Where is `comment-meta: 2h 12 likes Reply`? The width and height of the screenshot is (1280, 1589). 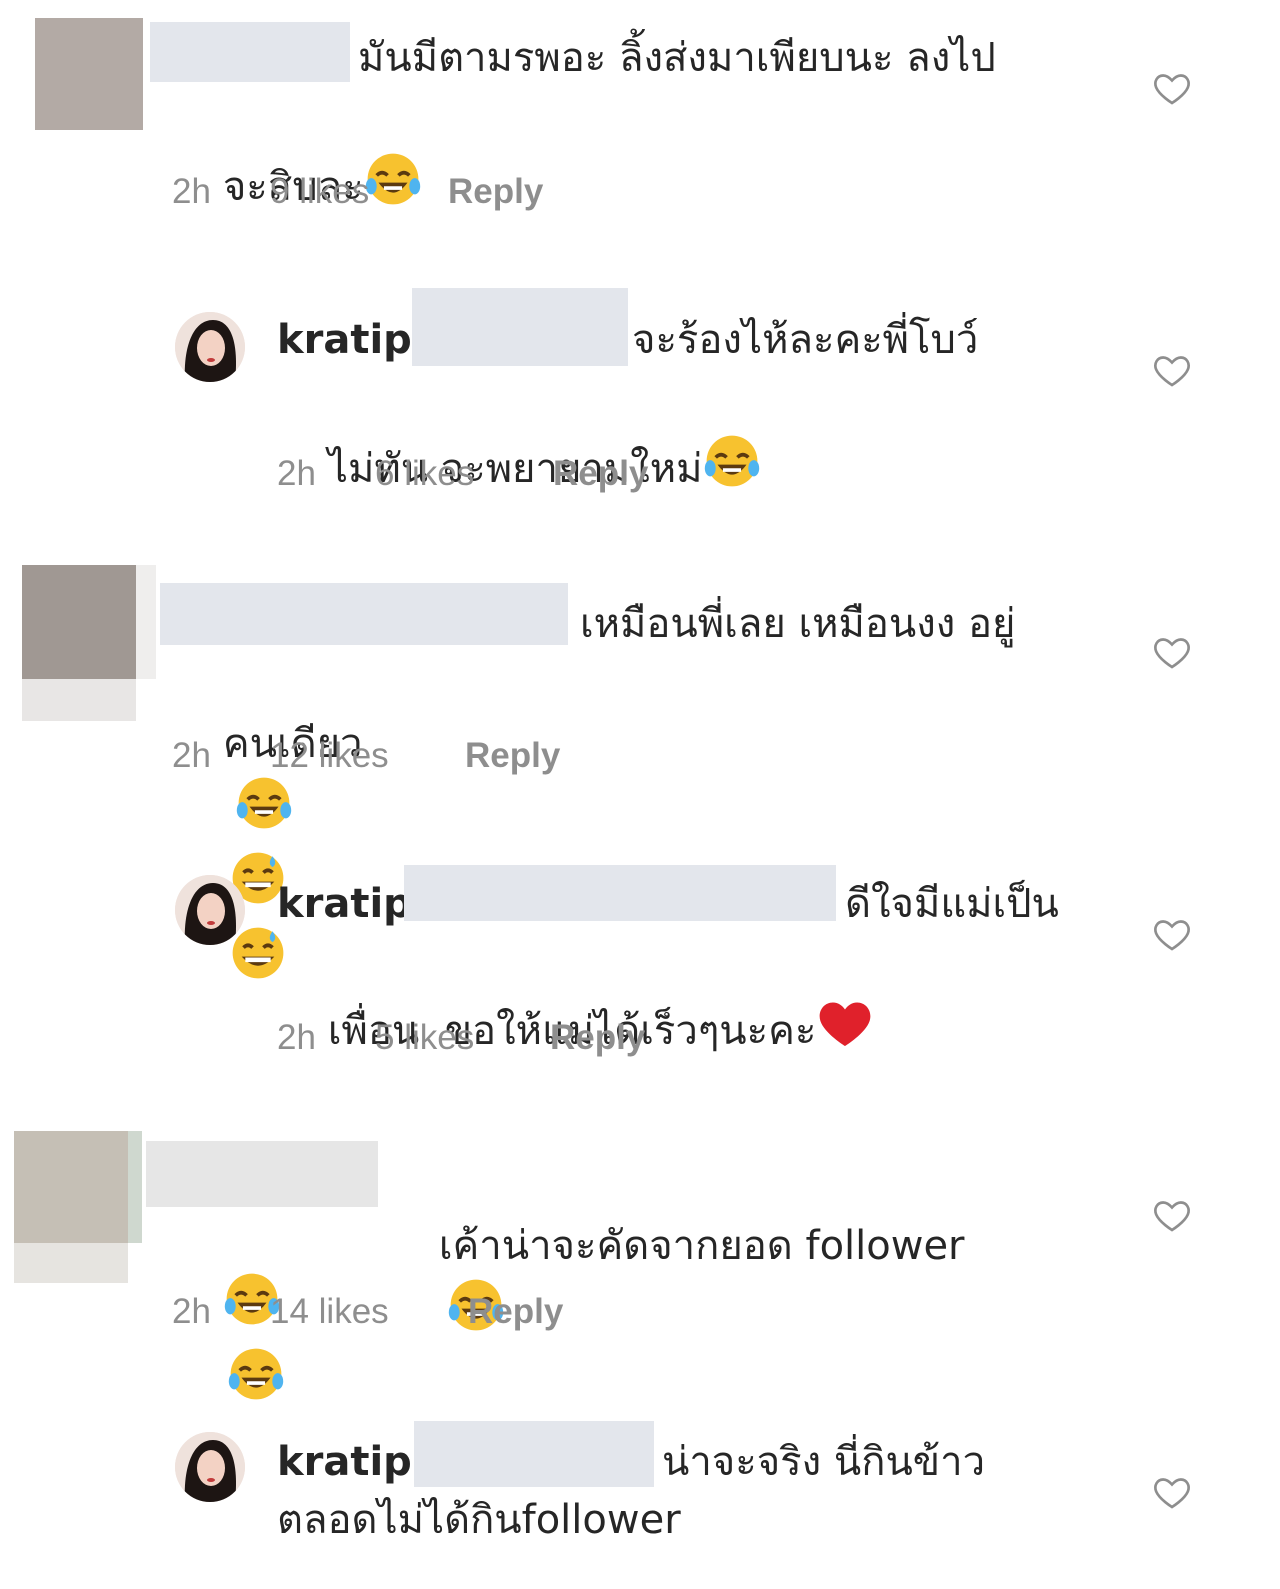 comment-meta: 2h 12 likes Reply is located at coordinates (366, 756).